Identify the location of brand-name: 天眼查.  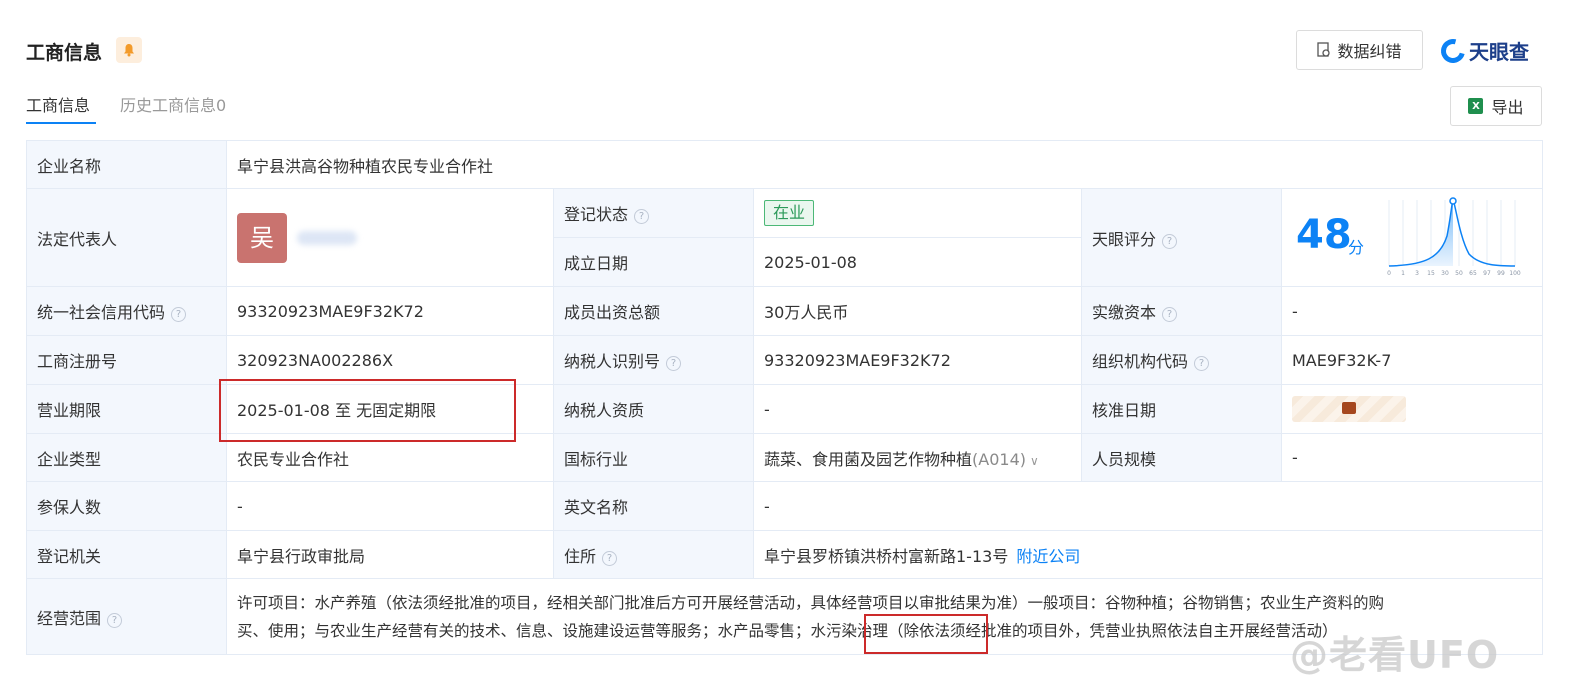
(1499, 52).